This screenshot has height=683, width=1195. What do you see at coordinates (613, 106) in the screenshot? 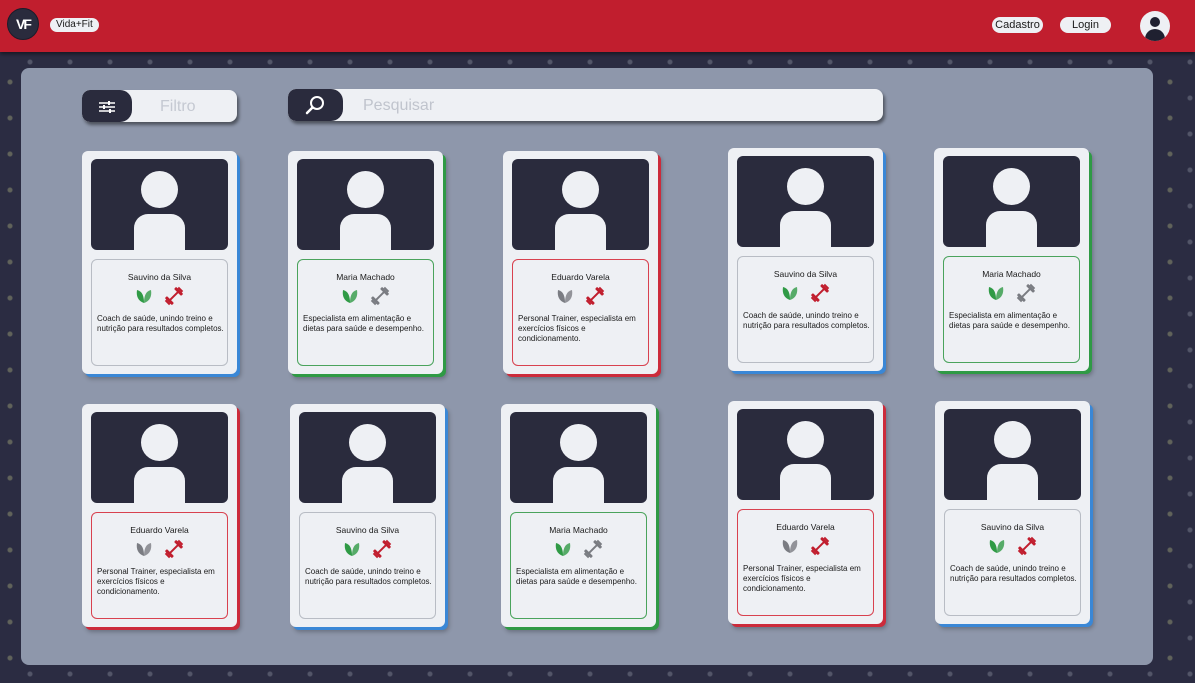
I see `search-input` at bounding box center [613, 106].